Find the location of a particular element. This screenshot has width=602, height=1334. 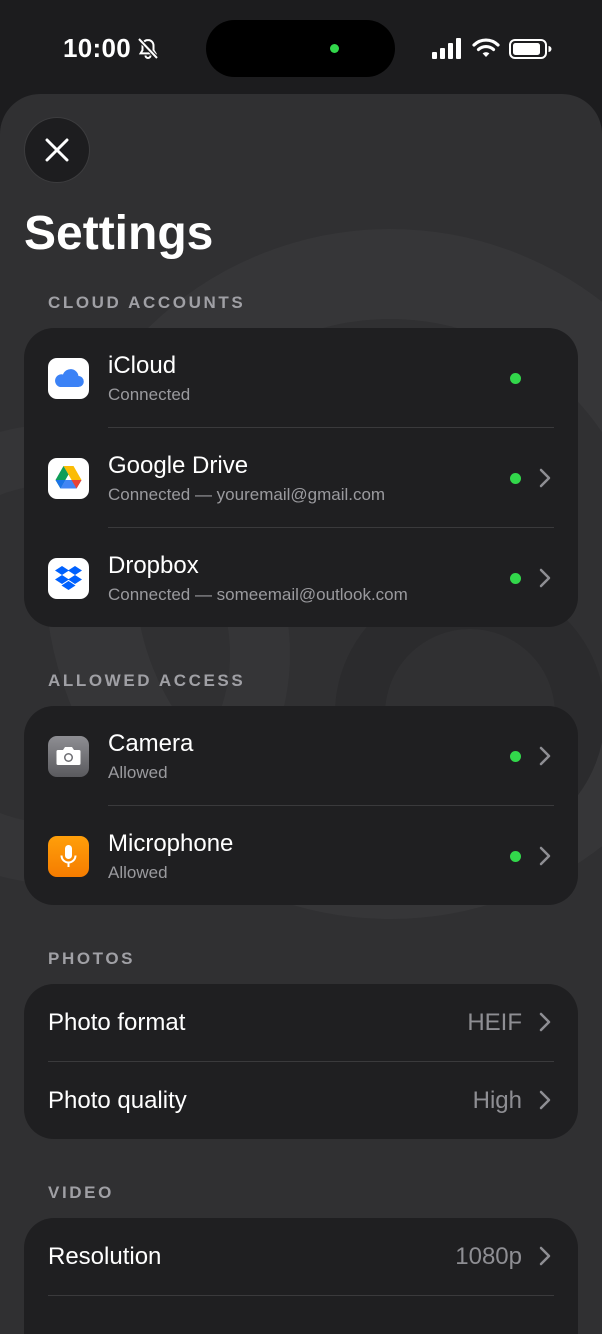

row-status: Connected — youremail@gmail.com is located at coordinates (247, 494).